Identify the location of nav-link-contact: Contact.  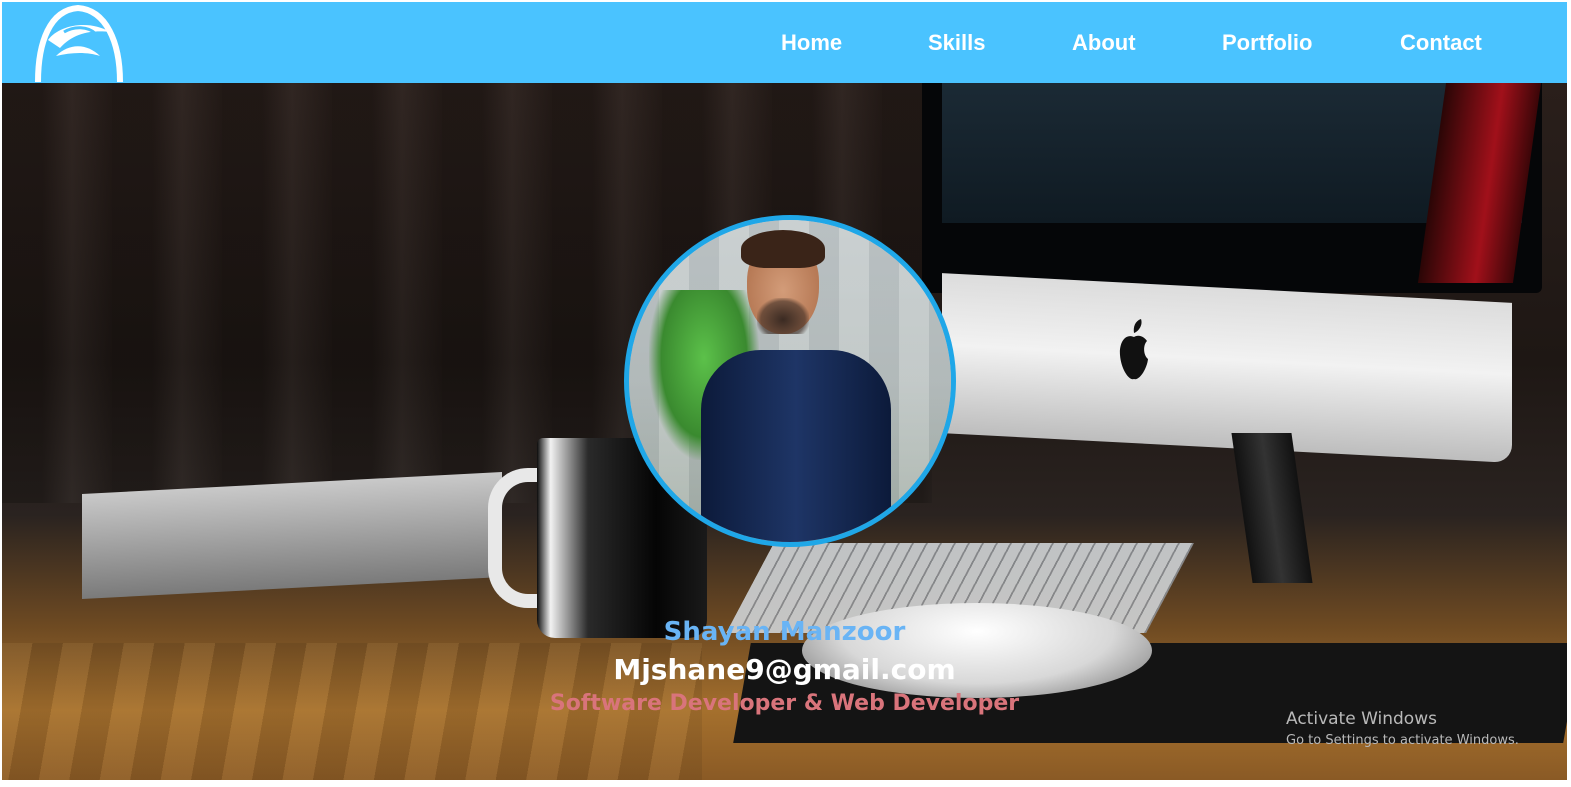
(1441, 43).